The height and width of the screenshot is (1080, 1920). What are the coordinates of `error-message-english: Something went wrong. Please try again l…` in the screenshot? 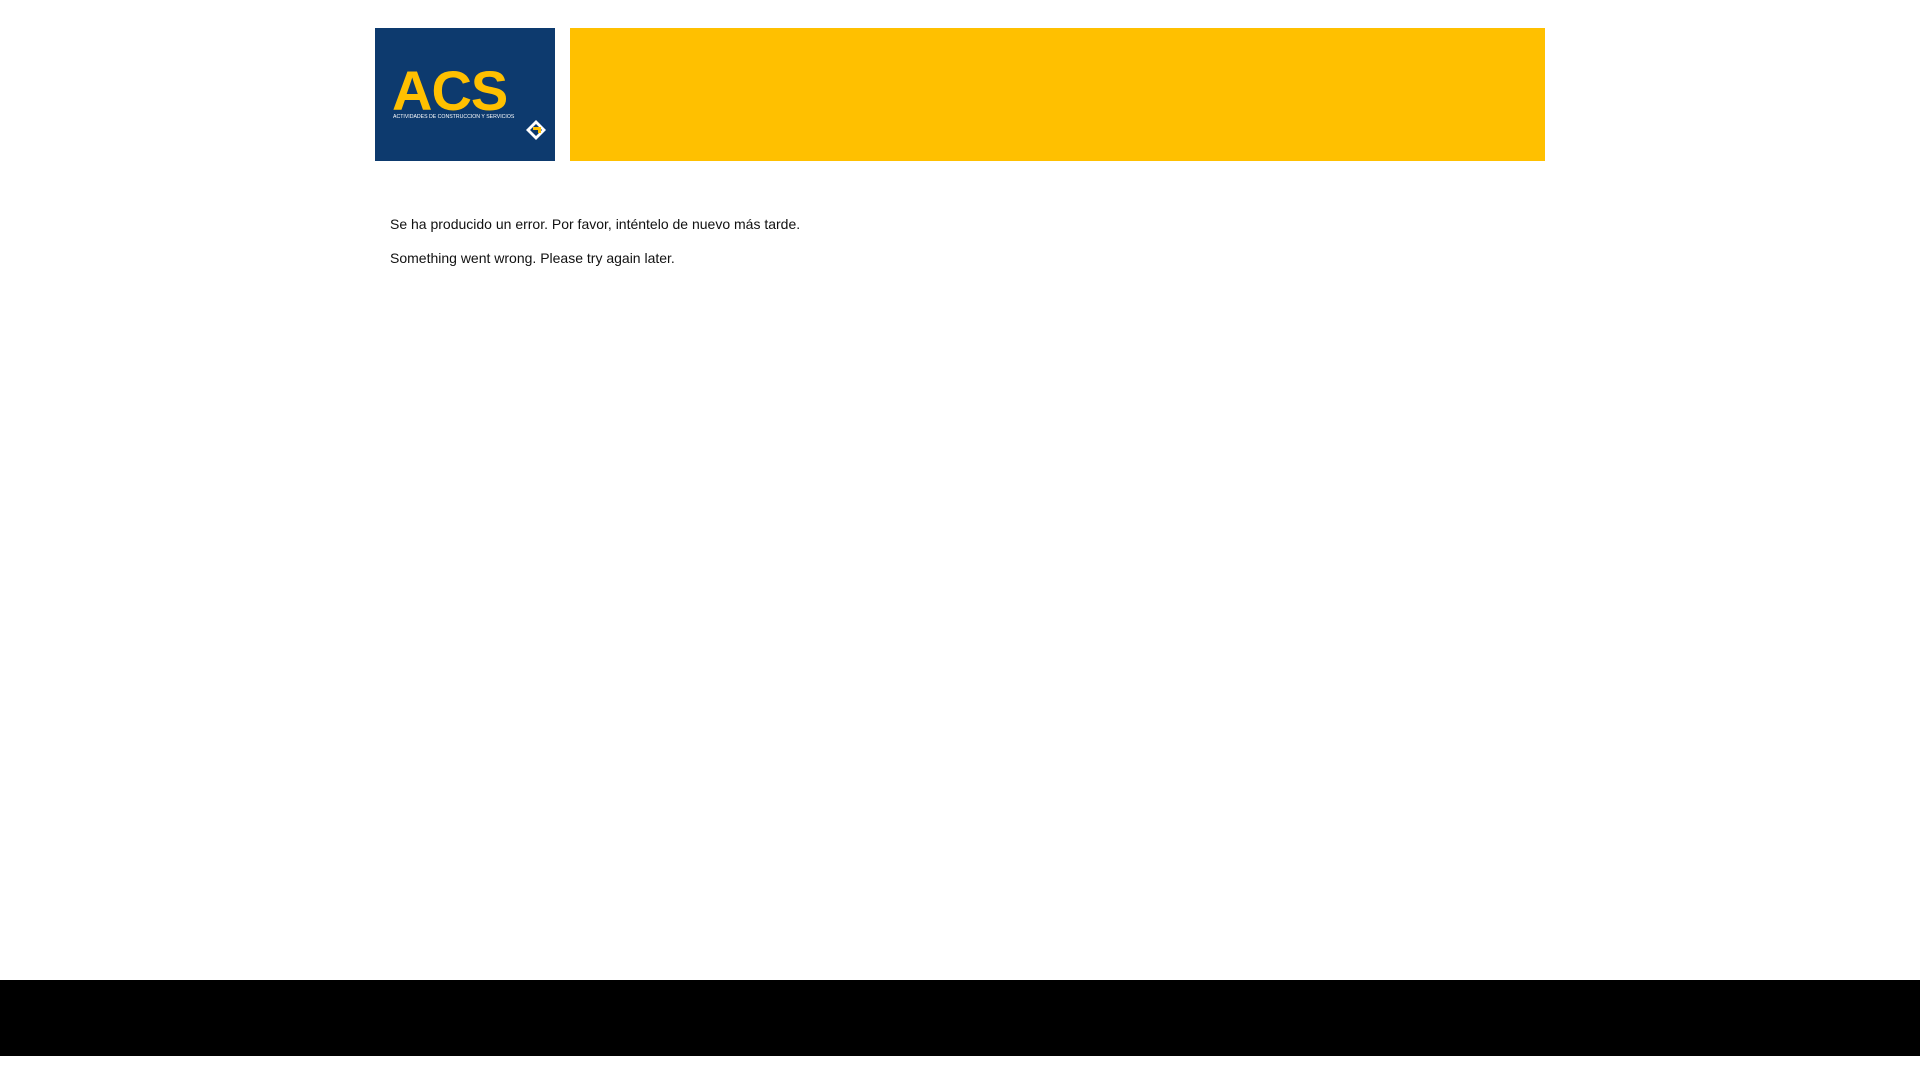 It's located at (532, 258).